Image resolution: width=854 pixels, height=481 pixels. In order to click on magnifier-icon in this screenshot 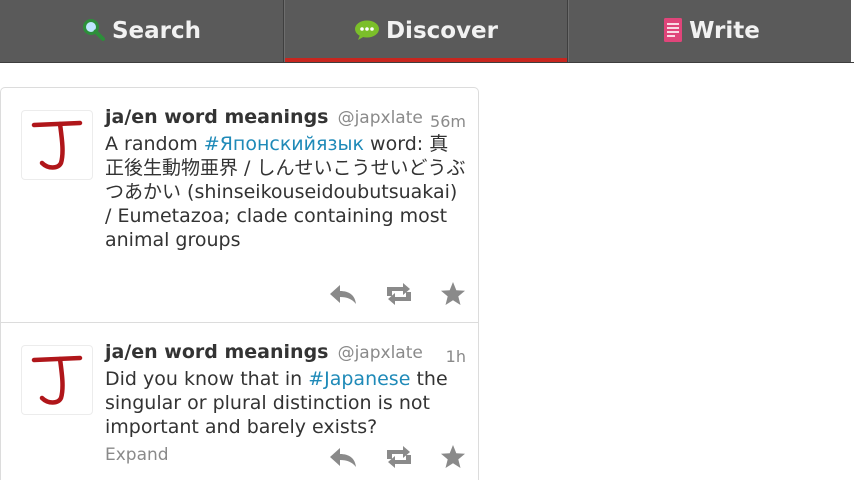, I will do `click(94, 33)`.